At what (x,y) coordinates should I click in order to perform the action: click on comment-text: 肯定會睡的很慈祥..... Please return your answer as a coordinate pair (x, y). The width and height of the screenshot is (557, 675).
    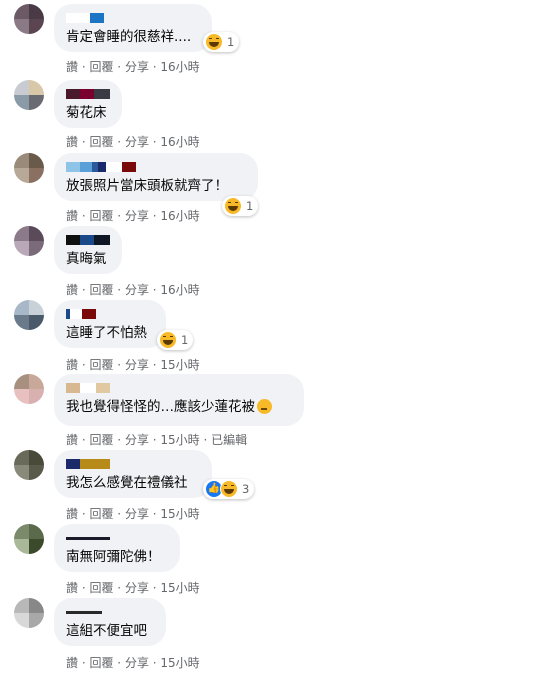
    Looking at the image, I should click on (129, 37).